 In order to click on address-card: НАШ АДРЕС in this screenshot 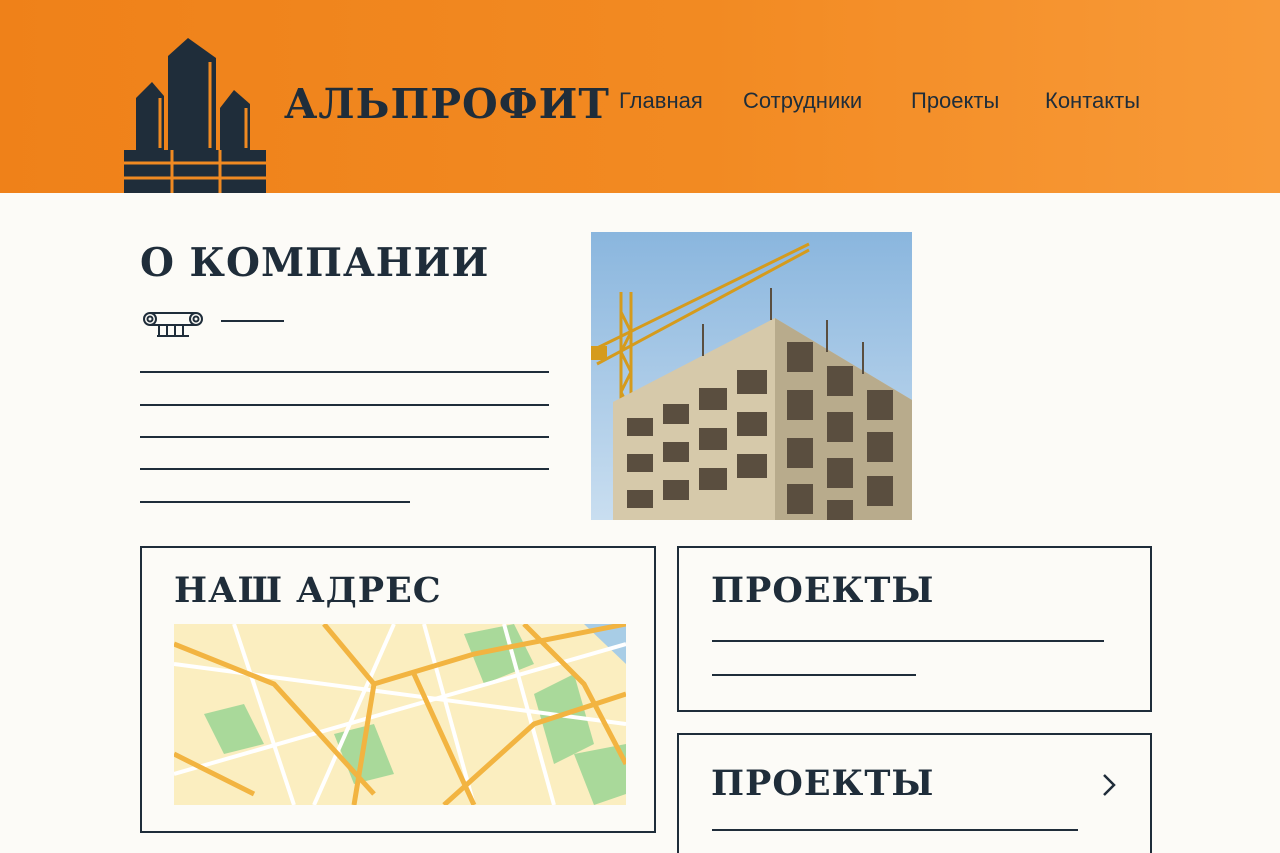, I will do `click(398, 689)`.